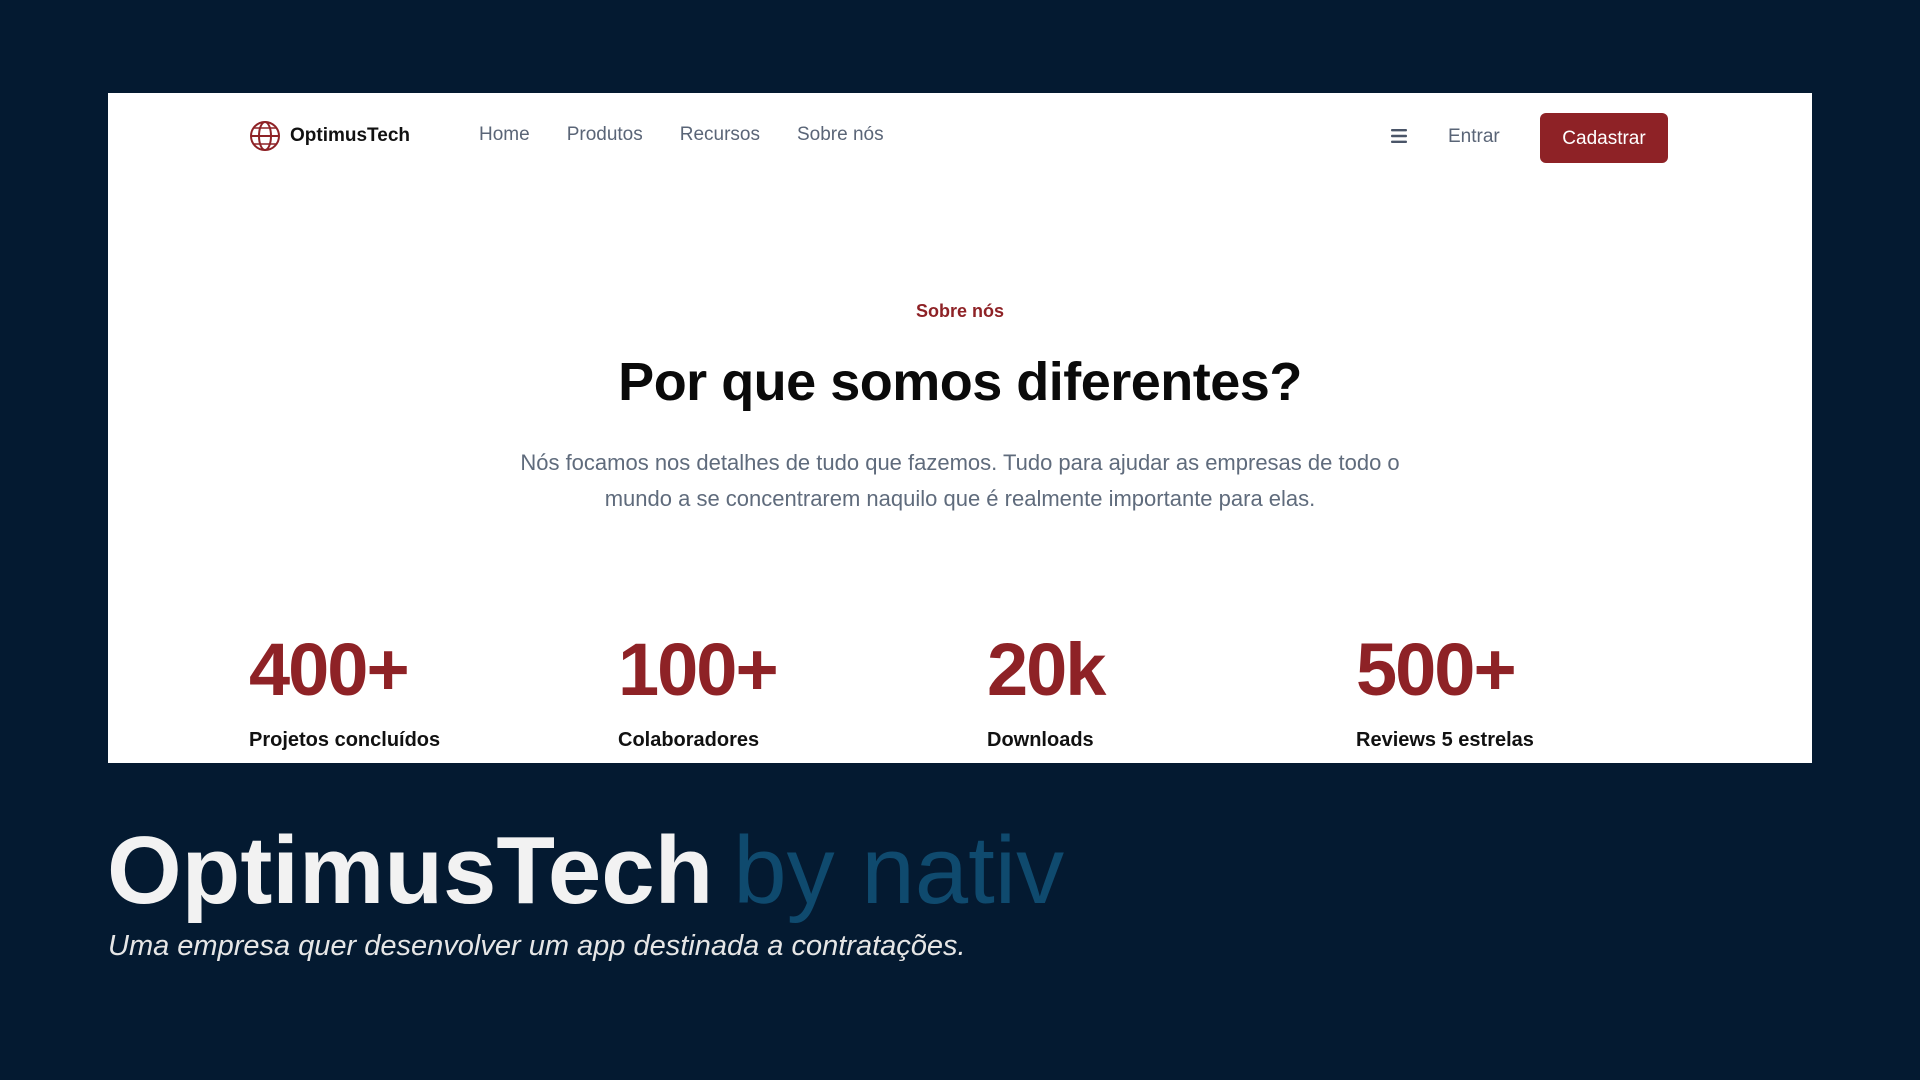 This screenshot has width=1920, height=1080. What do you see at coordinates (959, 311) in the screenshot?
I see `section-eyebrow: Sobre nós` at bounding box center [959, 311].